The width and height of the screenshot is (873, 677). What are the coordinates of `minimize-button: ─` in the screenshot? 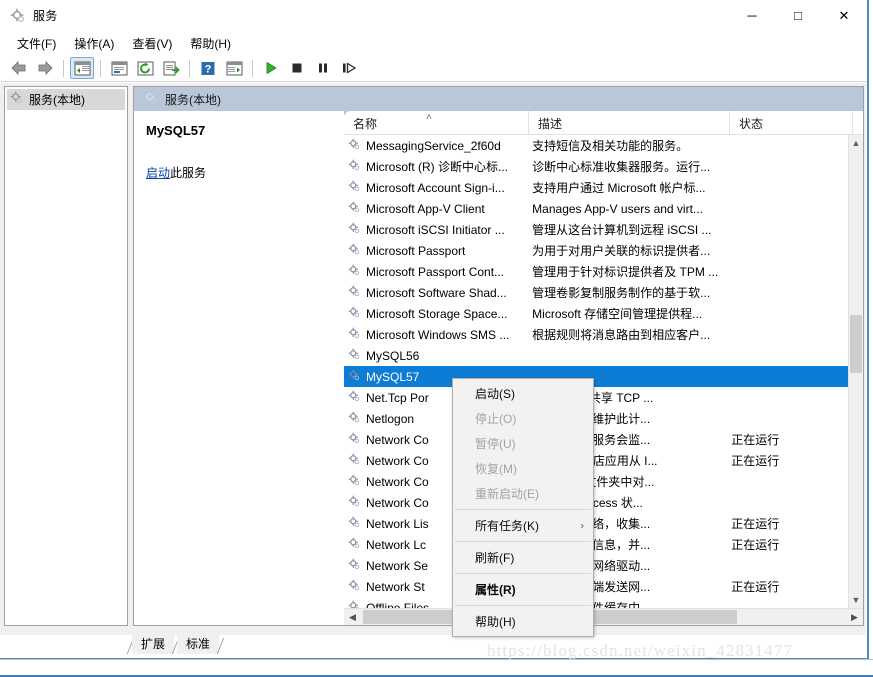 It's located at (752, 15).